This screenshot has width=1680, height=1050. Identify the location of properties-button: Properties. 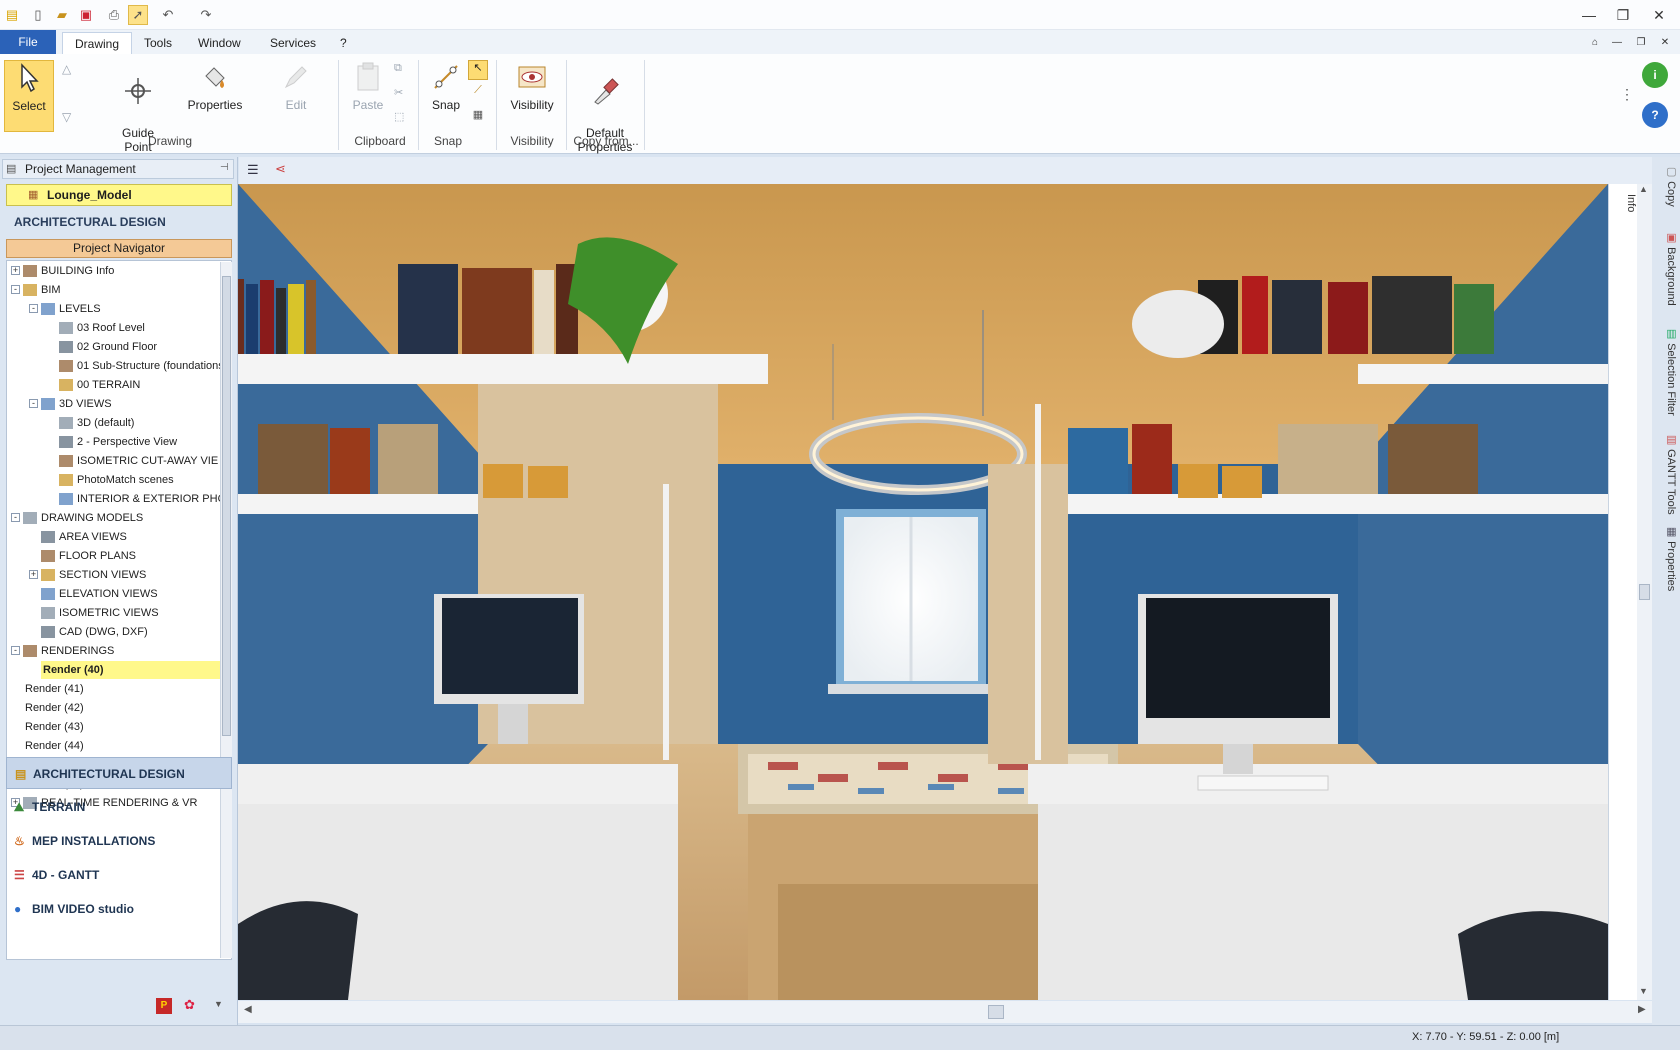
(215, 86).